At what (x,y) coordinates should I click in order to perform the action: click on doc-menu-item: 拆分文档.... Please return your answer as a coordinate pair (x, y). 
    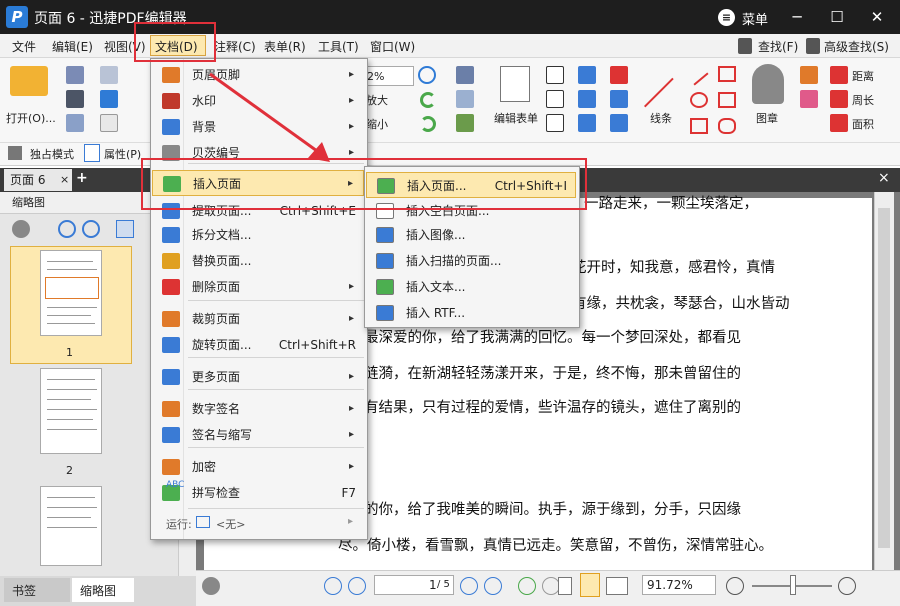
    Looking at the image, I should click on (258, 235).